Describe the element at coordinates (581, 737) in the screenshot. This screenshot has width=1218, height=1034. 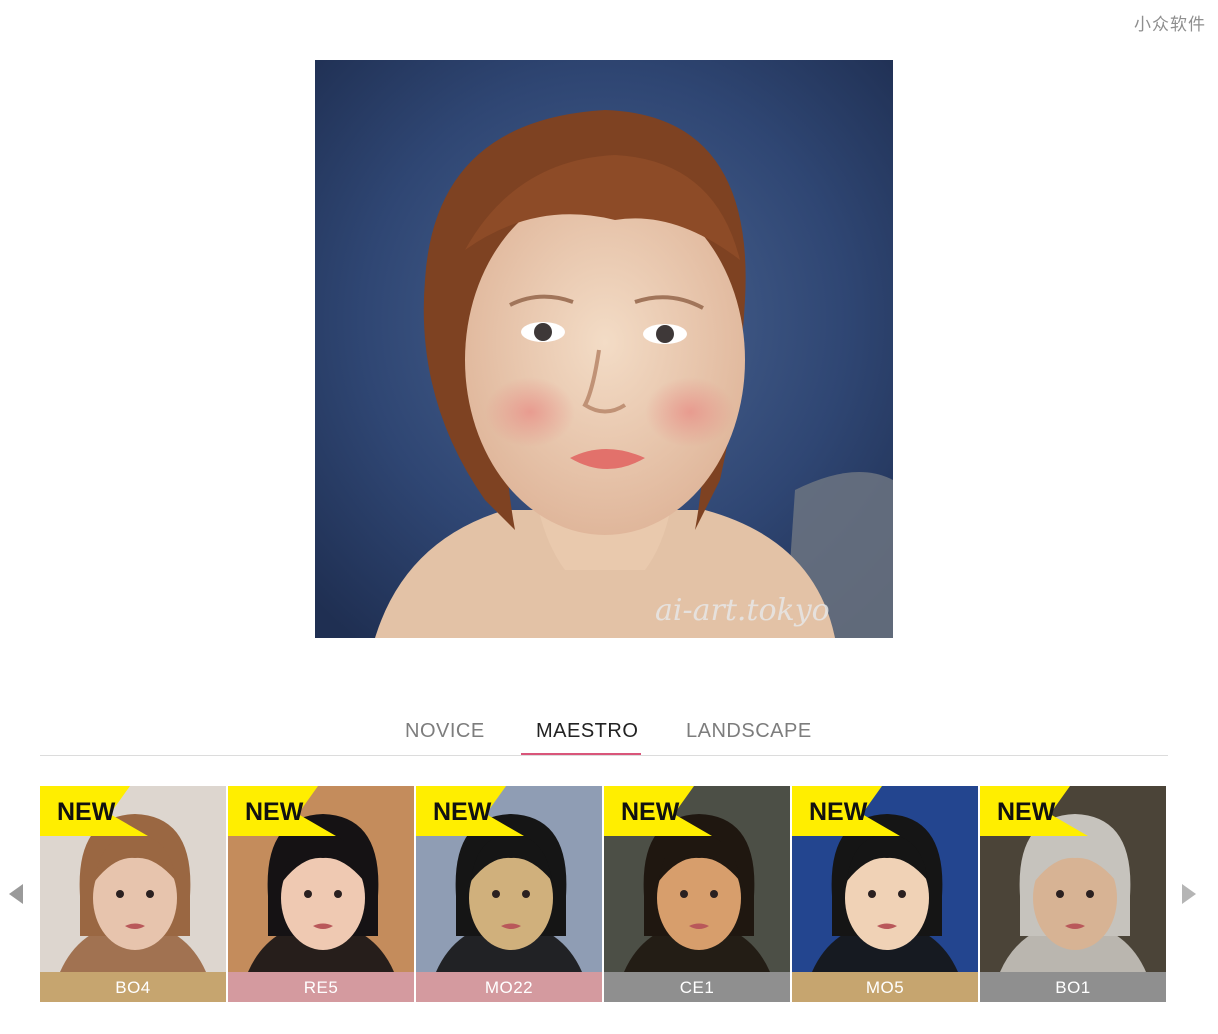
I see `tab-maestro: MAESTRO` at that location.